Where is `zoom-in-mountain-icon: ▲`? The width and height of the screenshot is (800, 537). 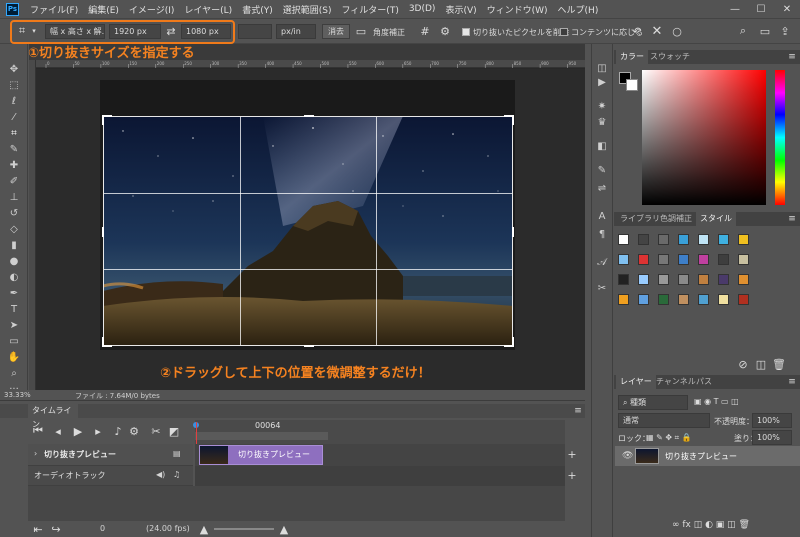
zoom-in-mountain-icon: ▲ is located at coordinates (284, 529).